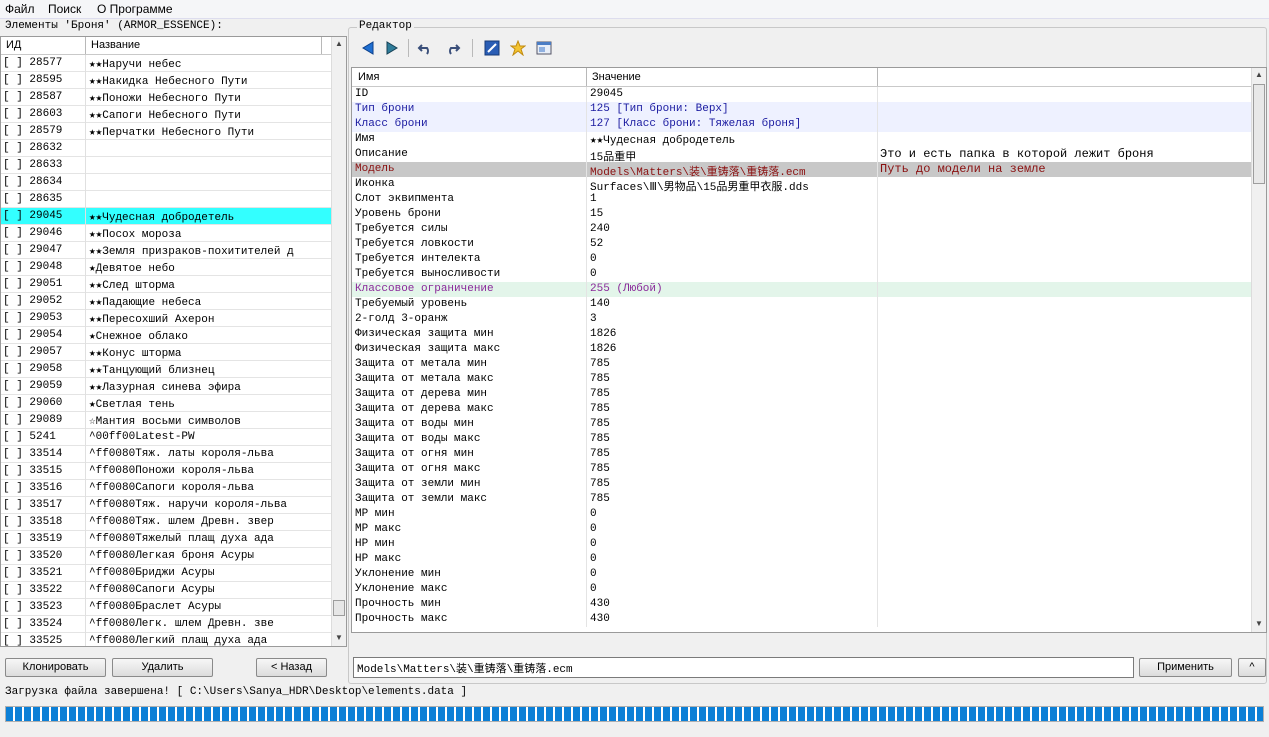 The image size is (1269, 737). I want to click on list-item: [ ] 33523 ^ff0080Браслет Асуры, so click(166, 607).